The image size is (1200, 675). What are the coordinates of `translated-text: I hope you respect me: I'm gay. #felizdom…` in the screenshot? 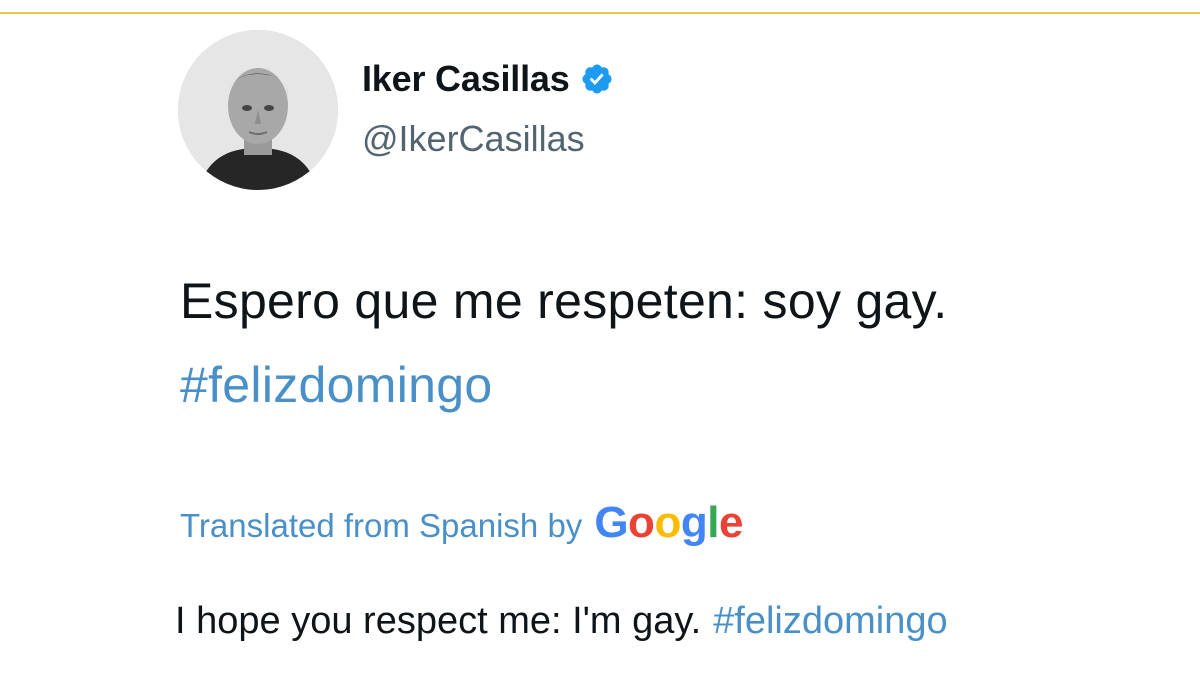 It's located at (561, 621).